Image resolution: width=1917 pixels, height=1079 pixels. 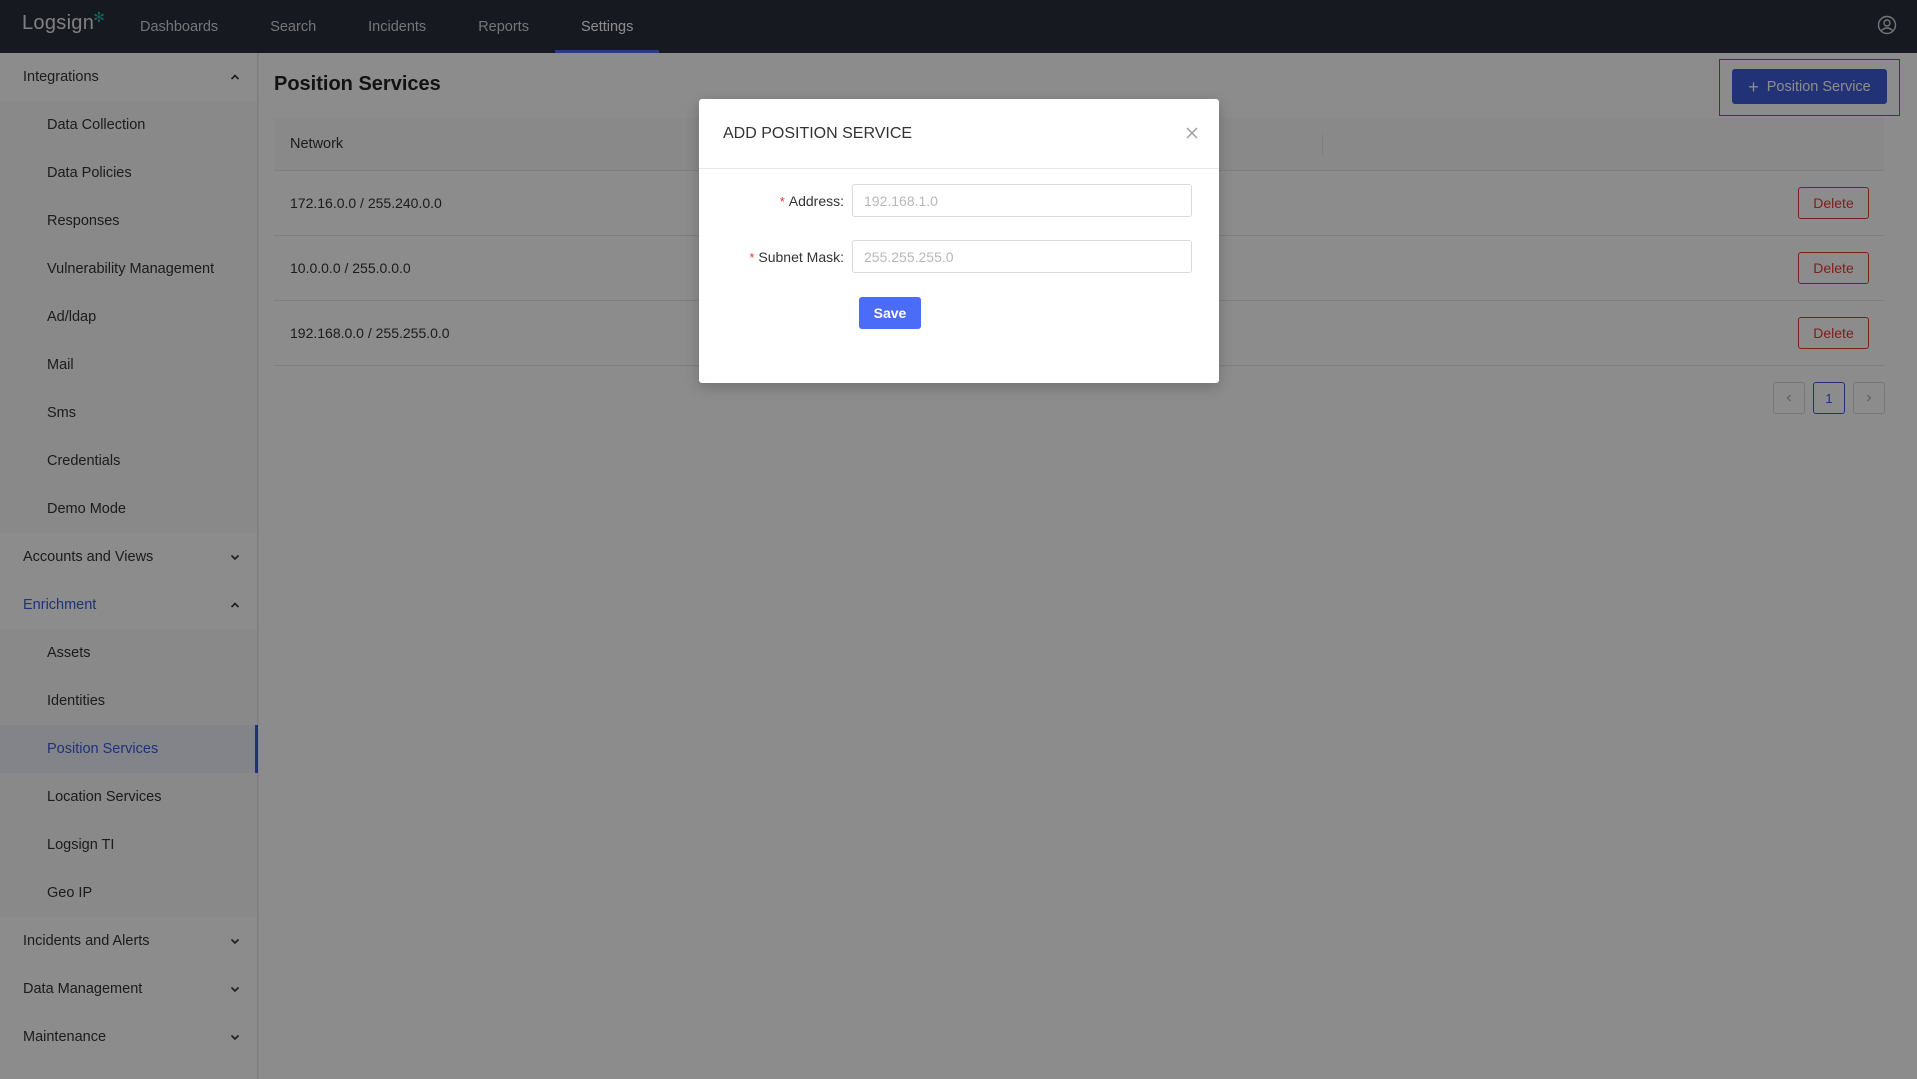 What do you see at coordinates (799, 256) in the screenshot?
I see `subnet-mask-label-text: Subnet Mask` at bounding box center [799, 256].